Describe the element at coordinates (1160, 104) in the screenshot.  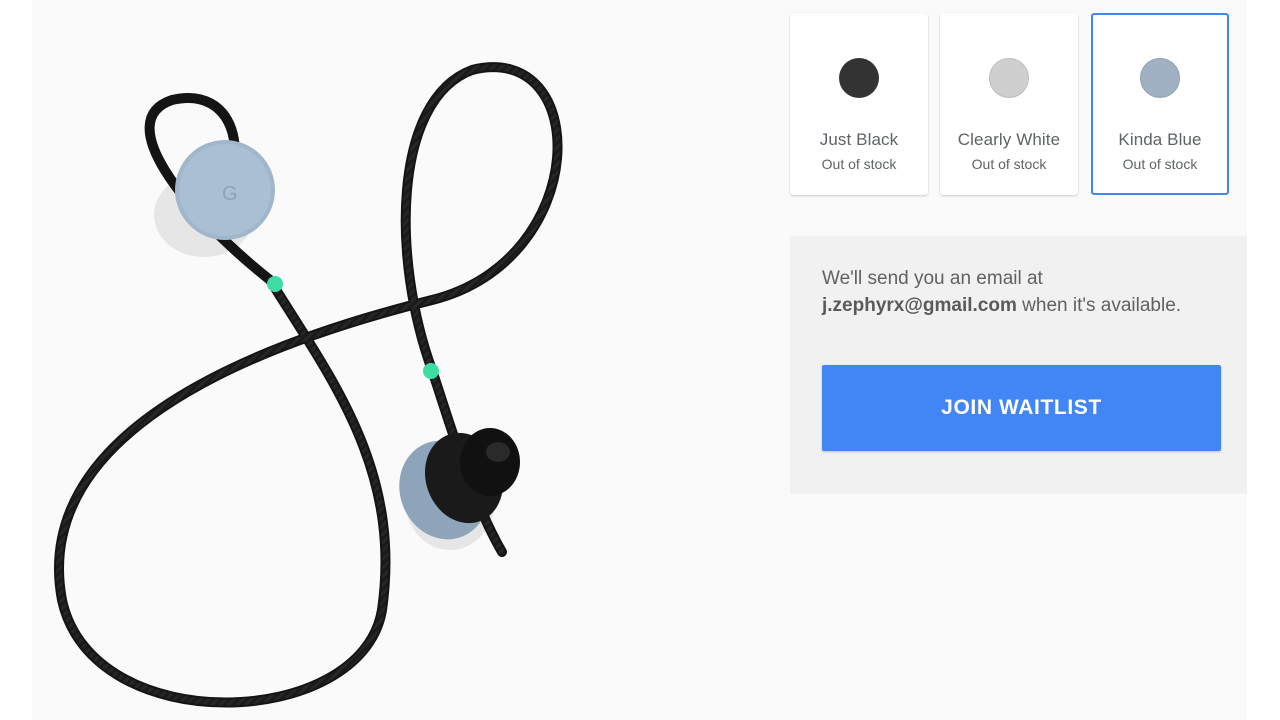
I see `swatch-kinda-blue: Kinda Blue Out of stock` at that location.